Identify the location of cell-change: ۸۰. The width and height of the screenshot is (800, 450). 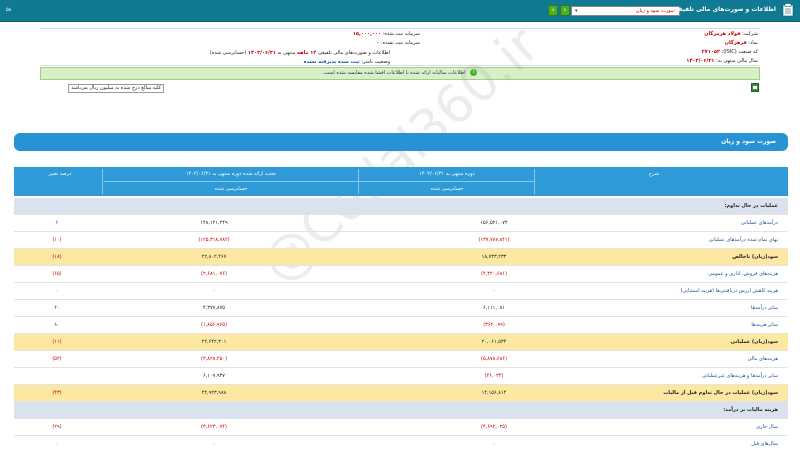
(57, 325).